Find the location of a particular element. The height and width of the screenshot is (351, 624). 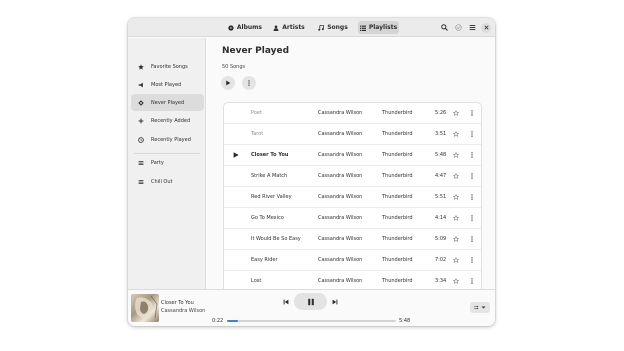

sidebar-item-recently-added: Recently Added is located at coordinates (167, 120).